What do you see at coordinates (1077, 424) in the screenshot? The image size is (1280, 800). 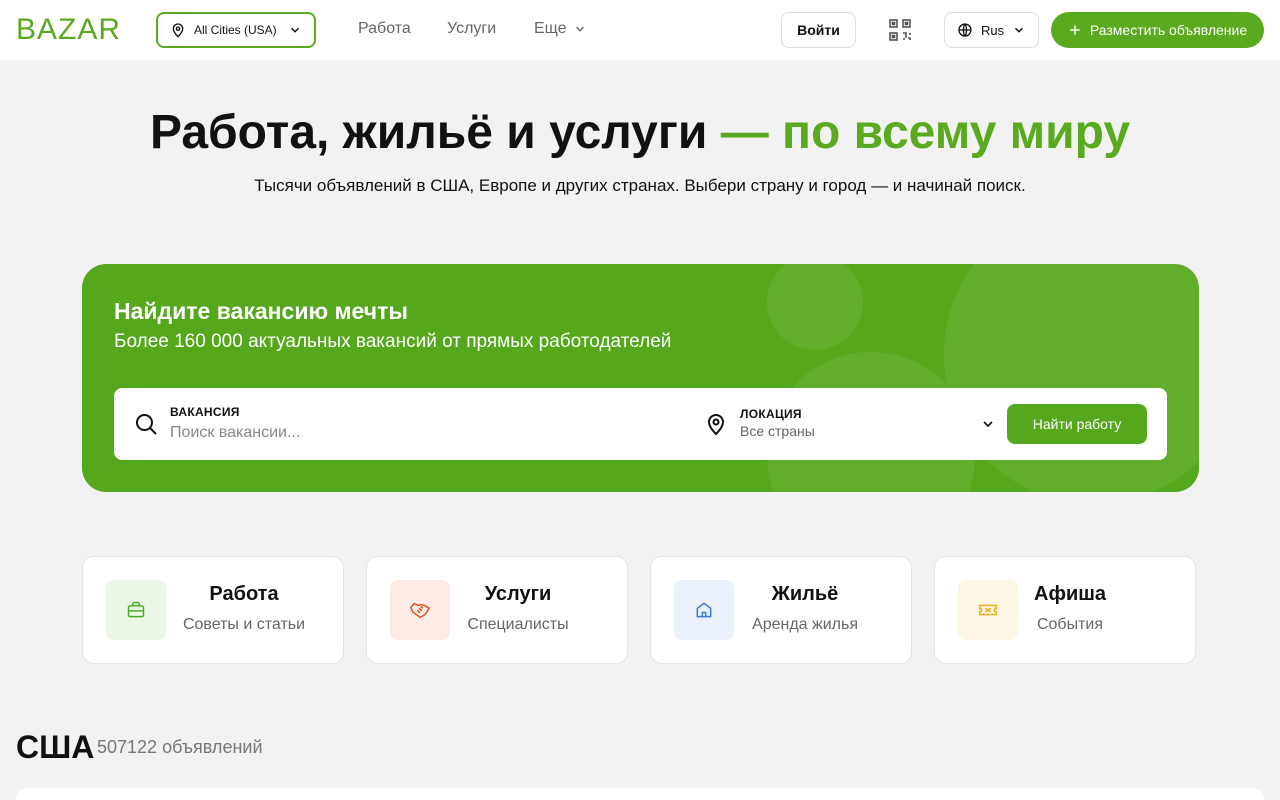 I see `find-job-button: Найти работу` at bounding box center [1077, 424].